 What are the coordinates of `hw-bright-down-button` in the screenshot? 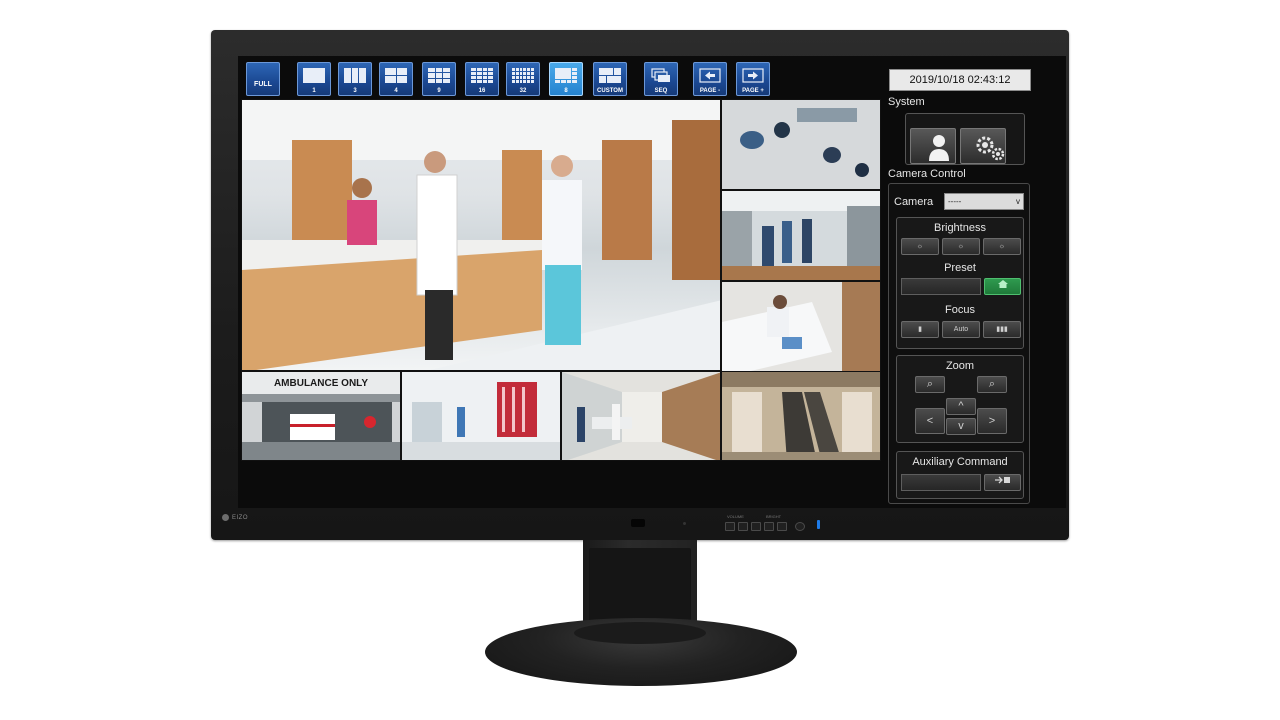 It's located at (769, 526).